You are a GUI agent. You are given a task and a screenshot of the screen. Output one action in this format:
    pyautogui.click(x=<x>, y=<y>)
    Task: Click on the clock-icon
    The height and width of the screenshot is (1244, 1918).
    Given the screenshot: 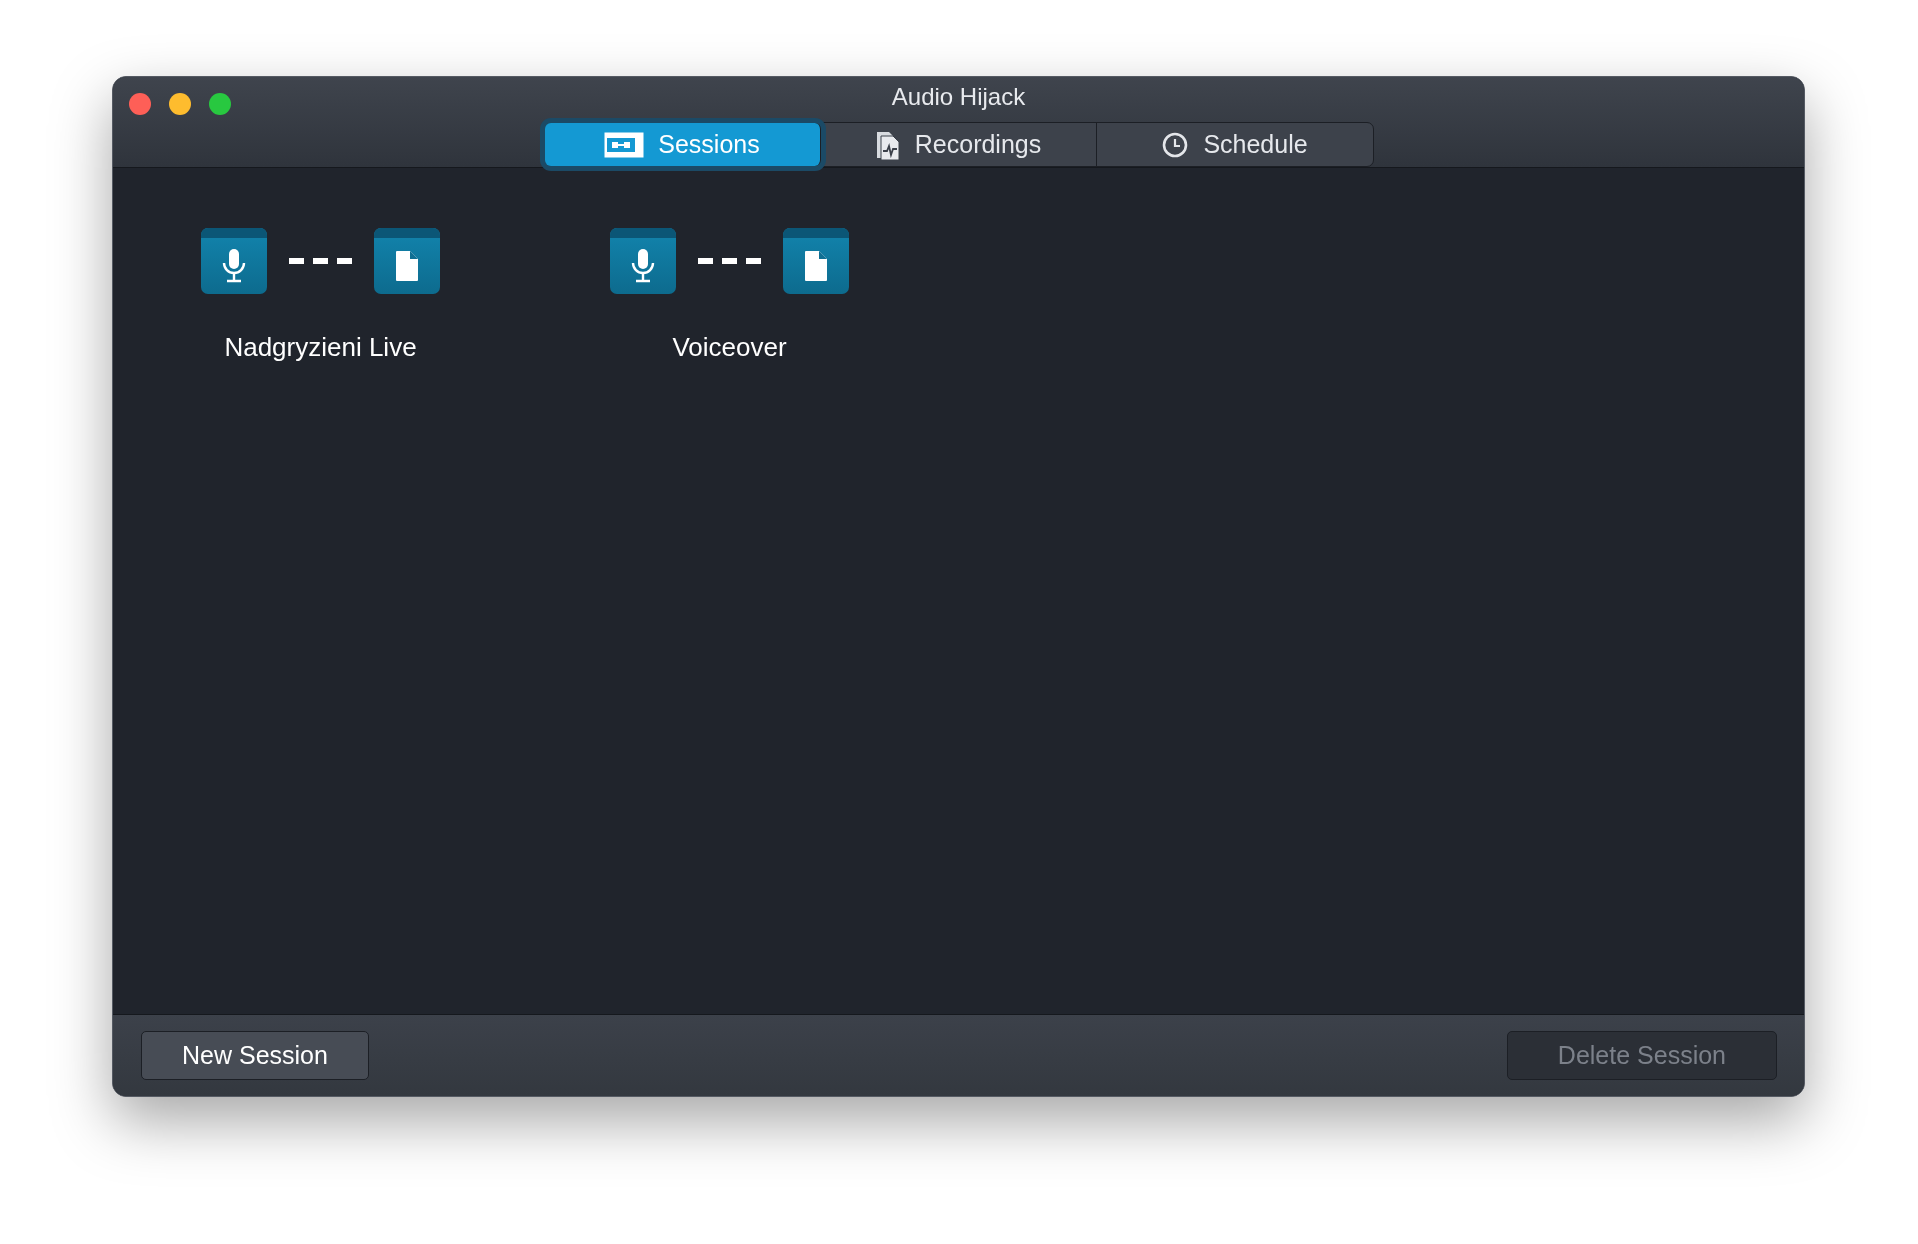 What is the action you would take?
    pyautogui.click(x=1175, y=144)
    